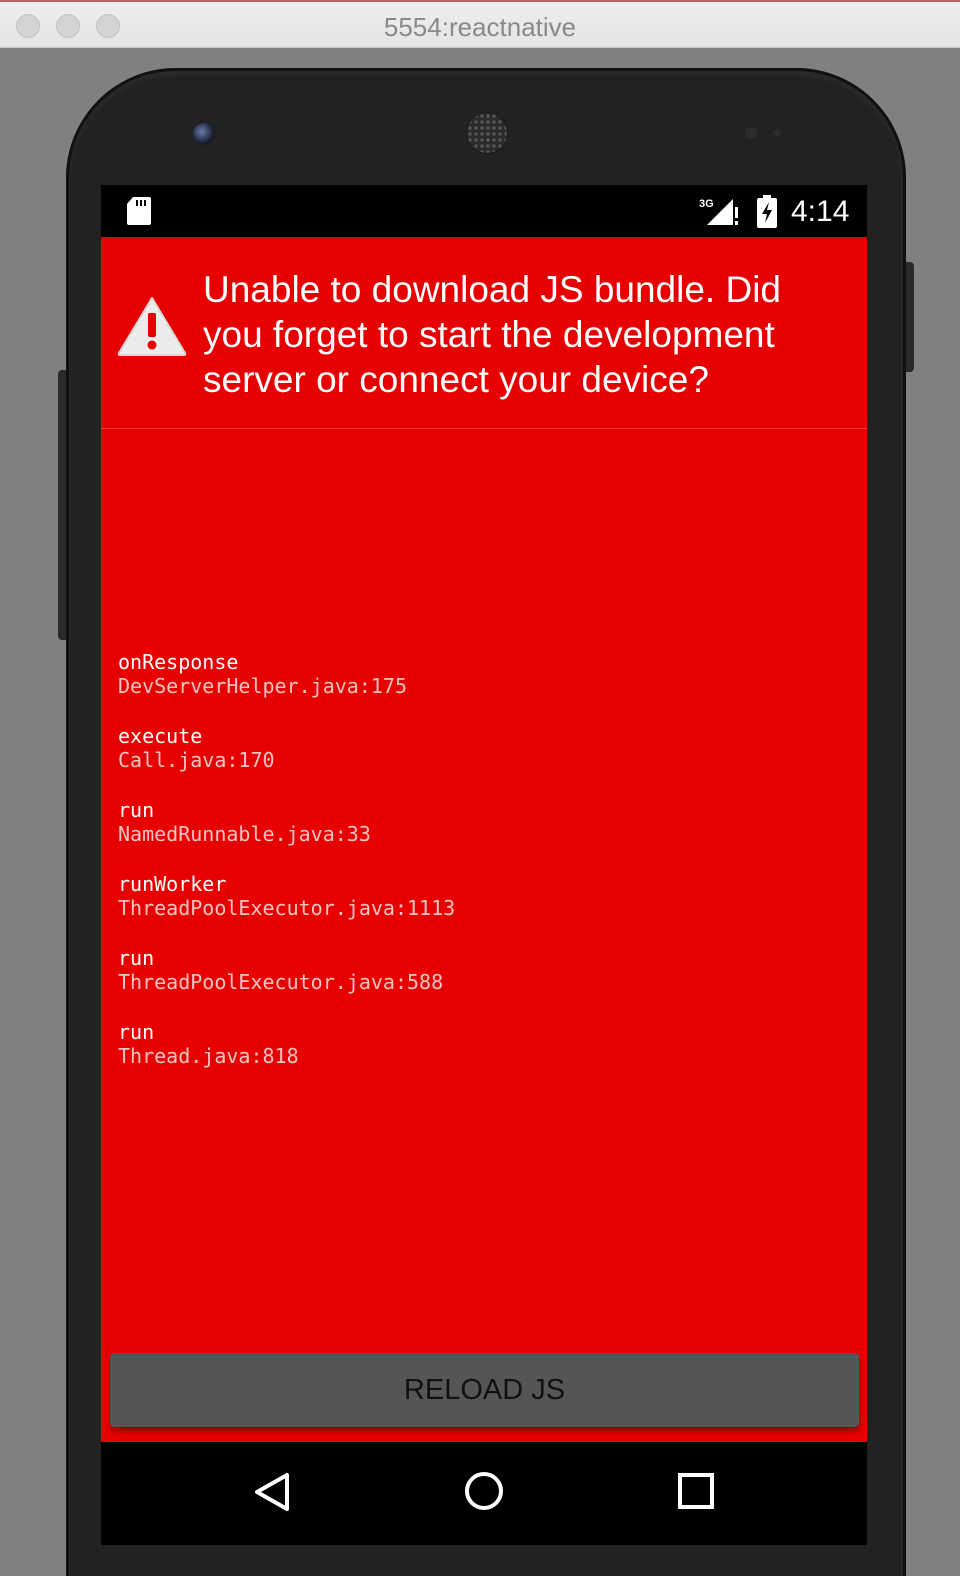 Image resolution: width=960 pixels, height=1576 pixels. What do you see at coordinates (208, 1056) in the screenshot?
I see `stack-frame-location: Thread.java:818` at bounding box center [208, 1056].